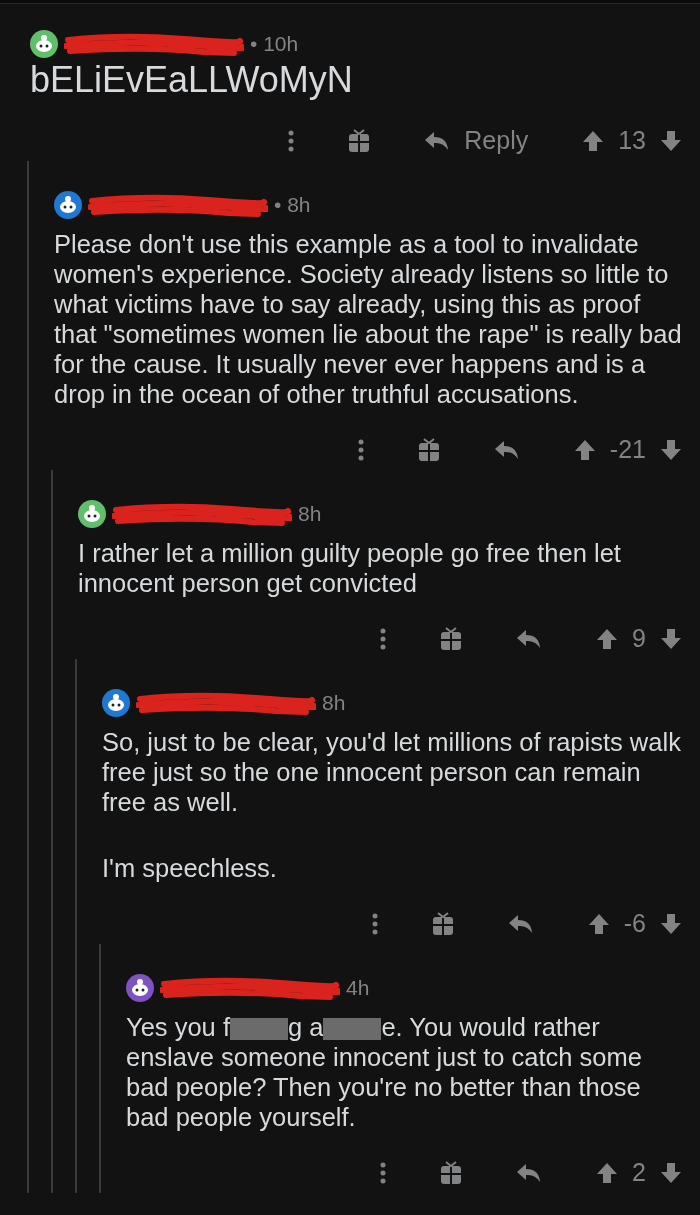 The height and width of the screenshot is (1215, 700). I want to click on vote-score: -21, so click(627, 450).